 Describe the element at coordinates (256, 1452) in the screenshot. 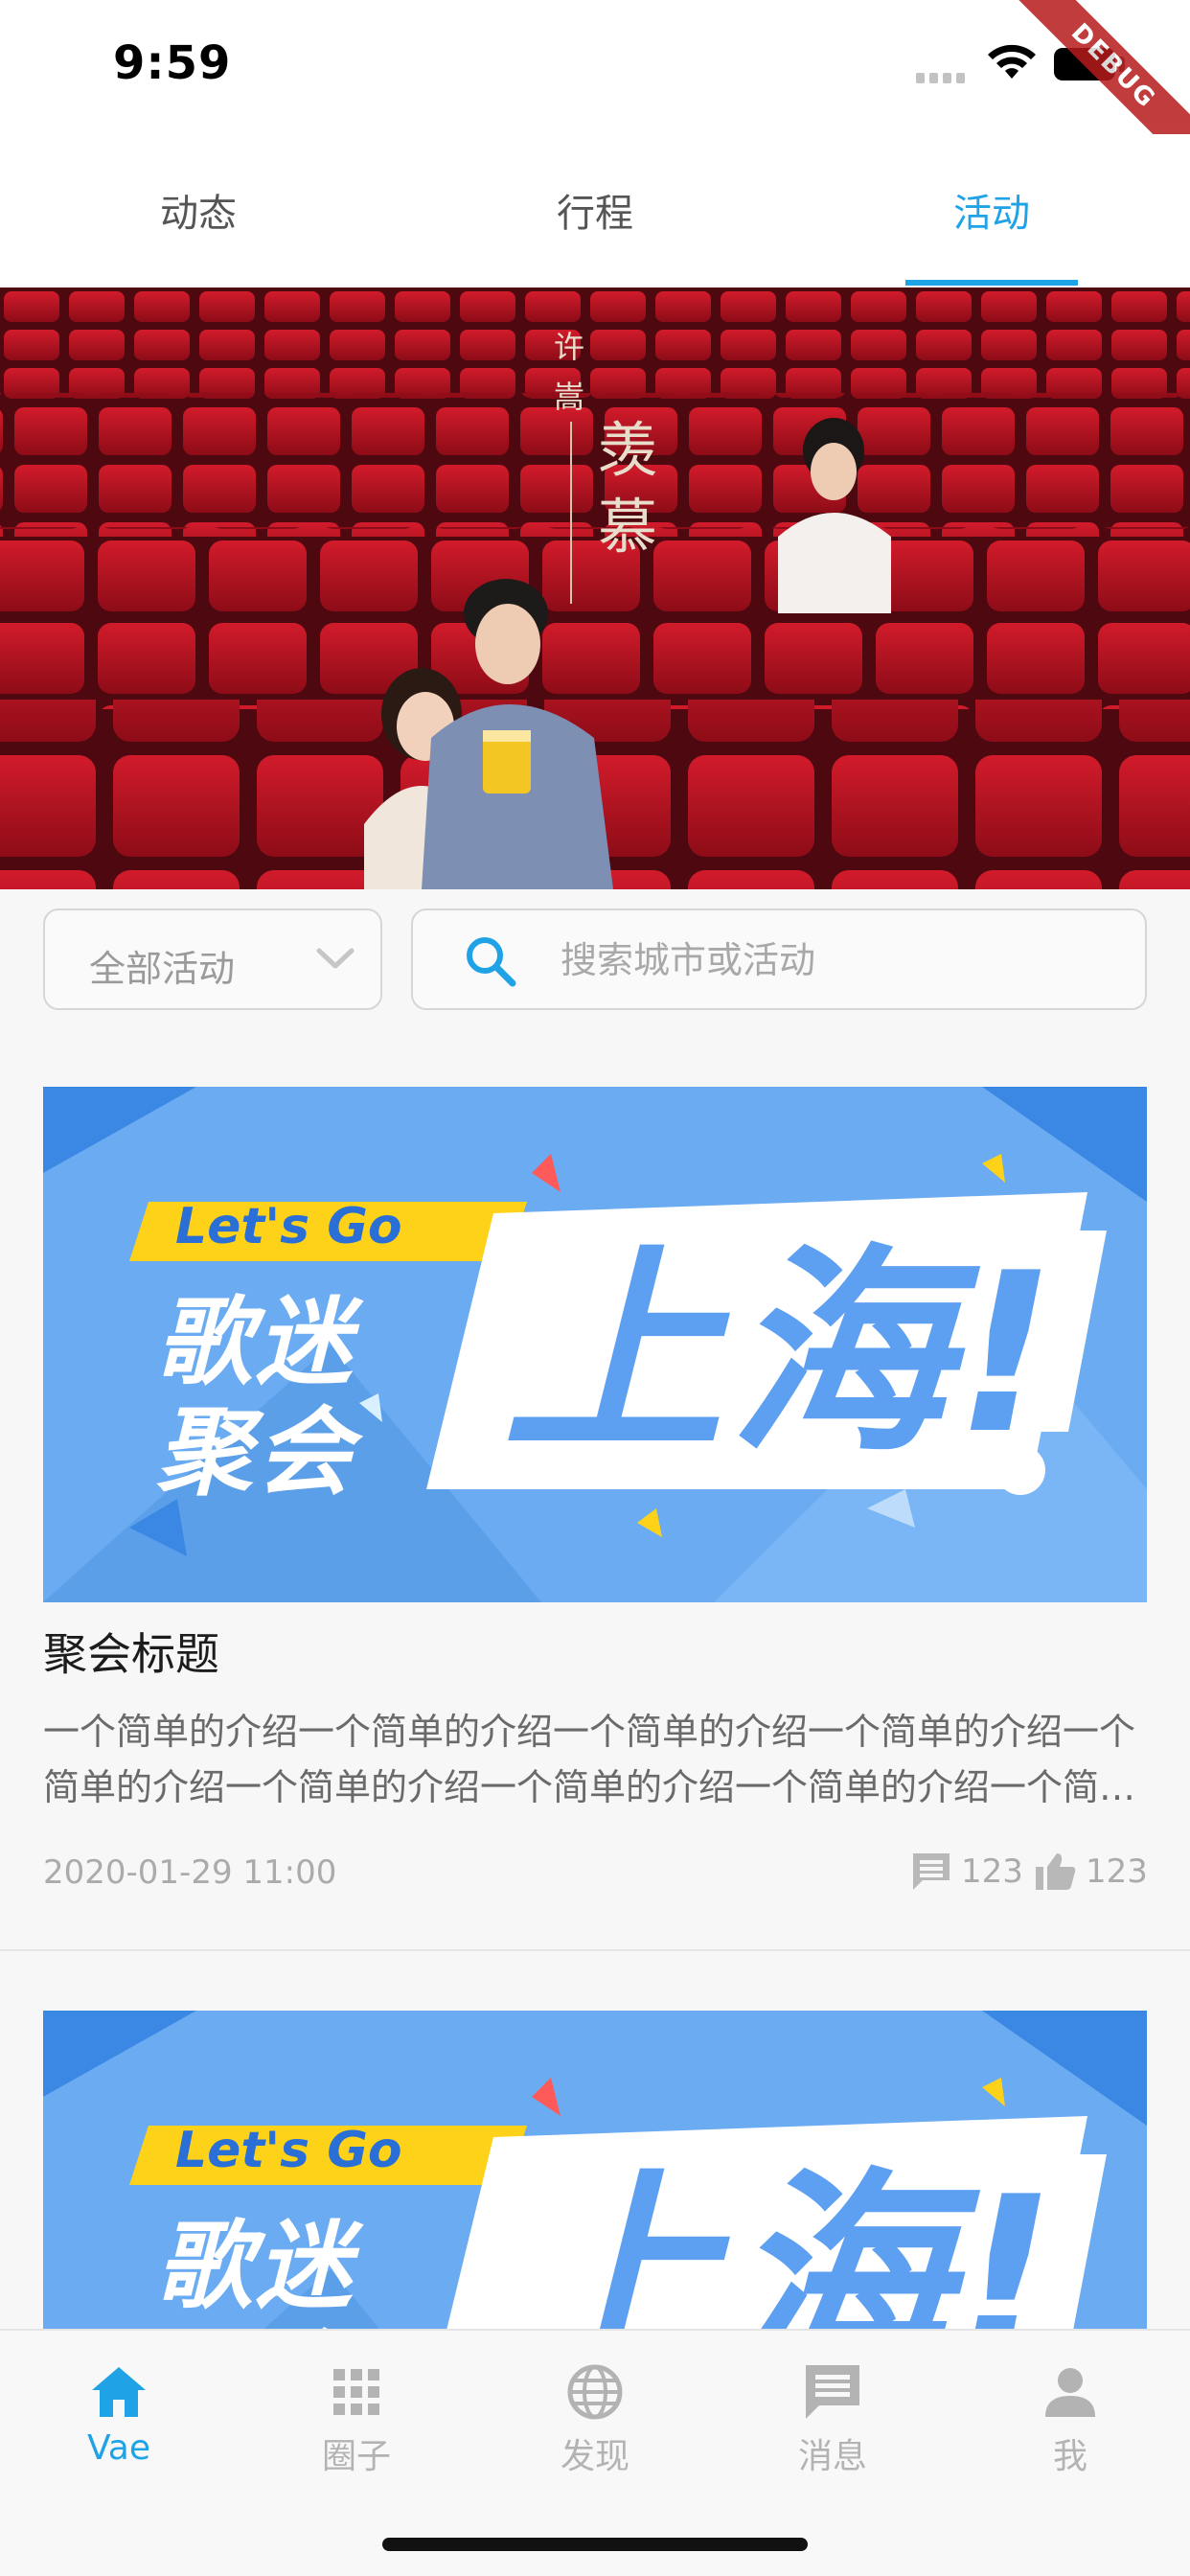

I see `poster-line2: 聚会` at that location.